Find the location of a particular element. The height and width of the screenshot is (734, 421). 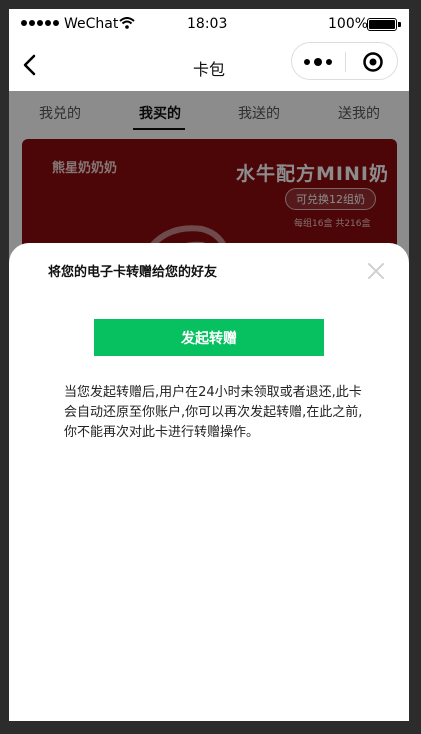

signal-dots-icon is located at coordinates (40, 23).